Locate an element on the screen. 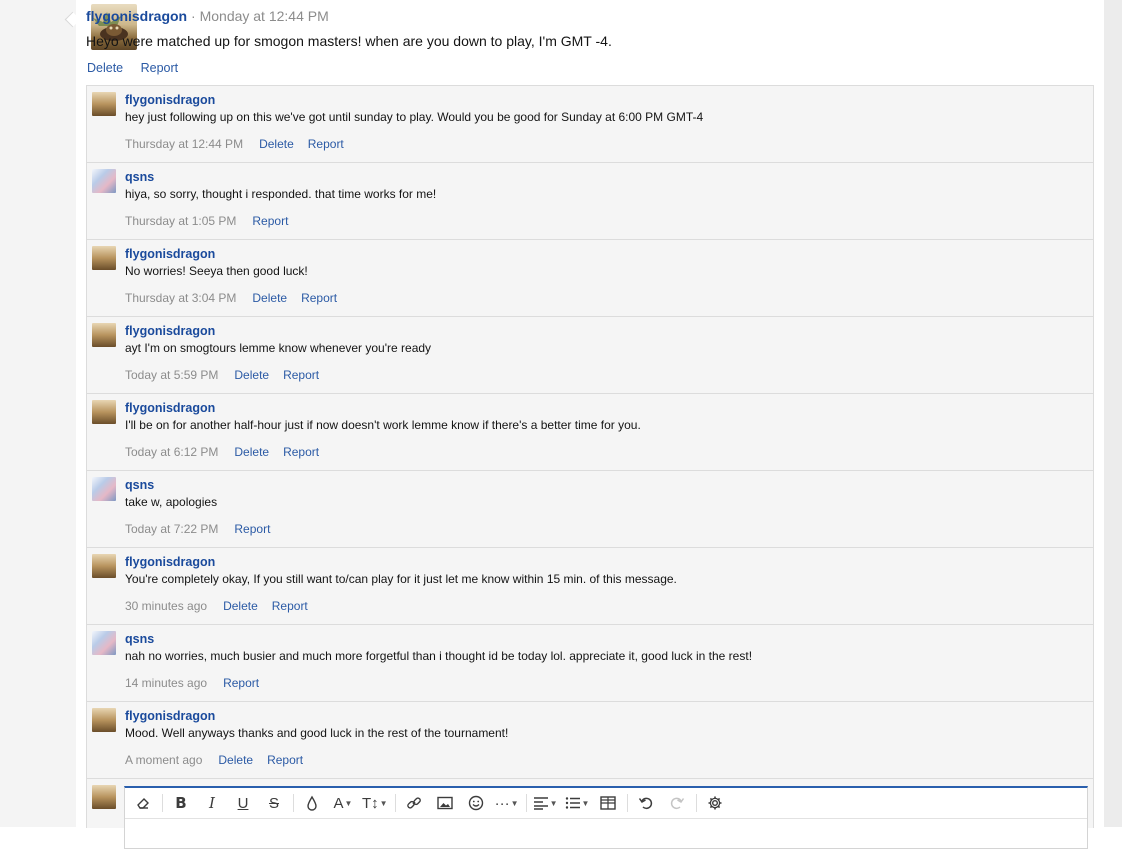  comment-timestamp: A moment ago is located at coordinates (163, 760).